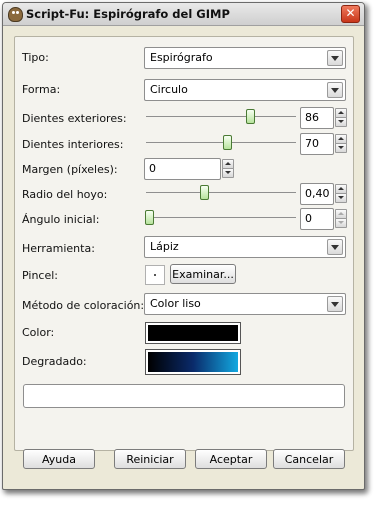  Describe the element at coordinates (41, 89) in the screenshot. I see `forma-label: Forma:` at that location.